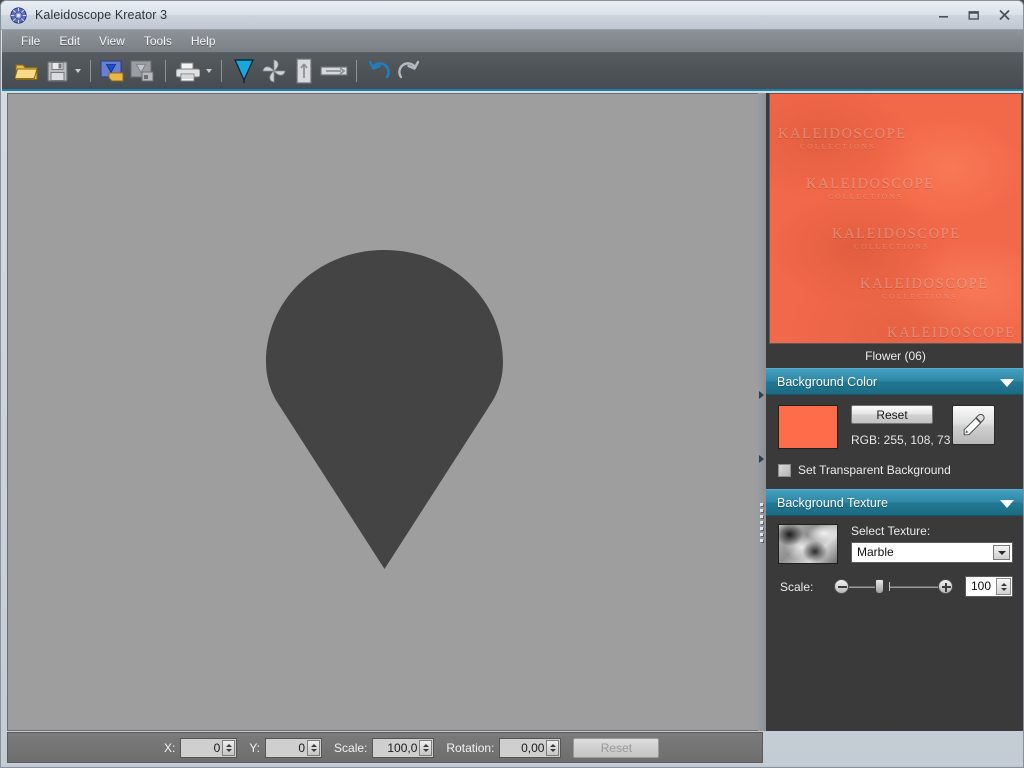 This screenshot has width=1024, height=768. I want to click on scale-status-label: Scale:, so click(351, 747).